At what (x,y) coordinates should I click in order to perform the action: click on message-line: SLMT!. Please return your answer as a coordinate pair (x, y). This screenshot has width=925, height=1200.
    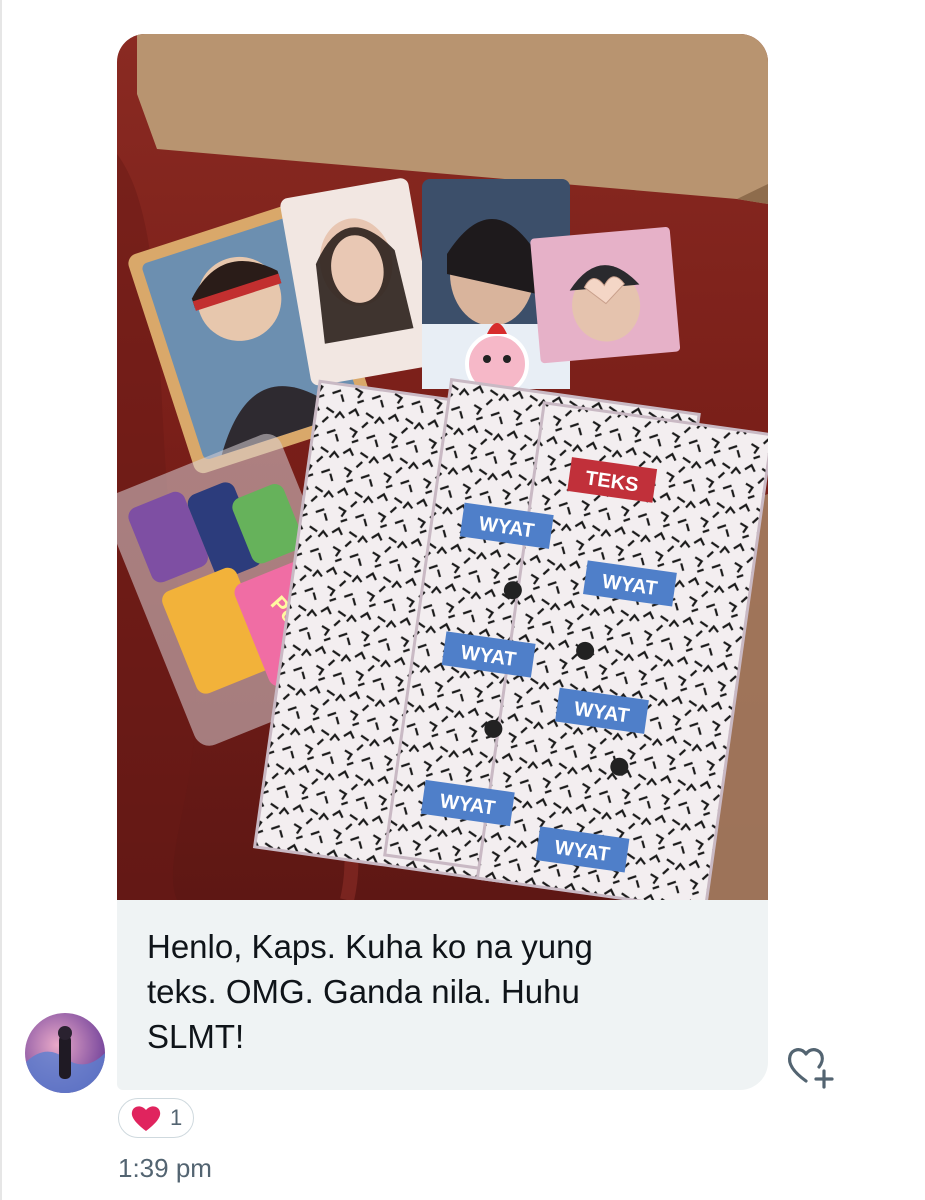
    Looking at the image, I should click on (196, 1036).